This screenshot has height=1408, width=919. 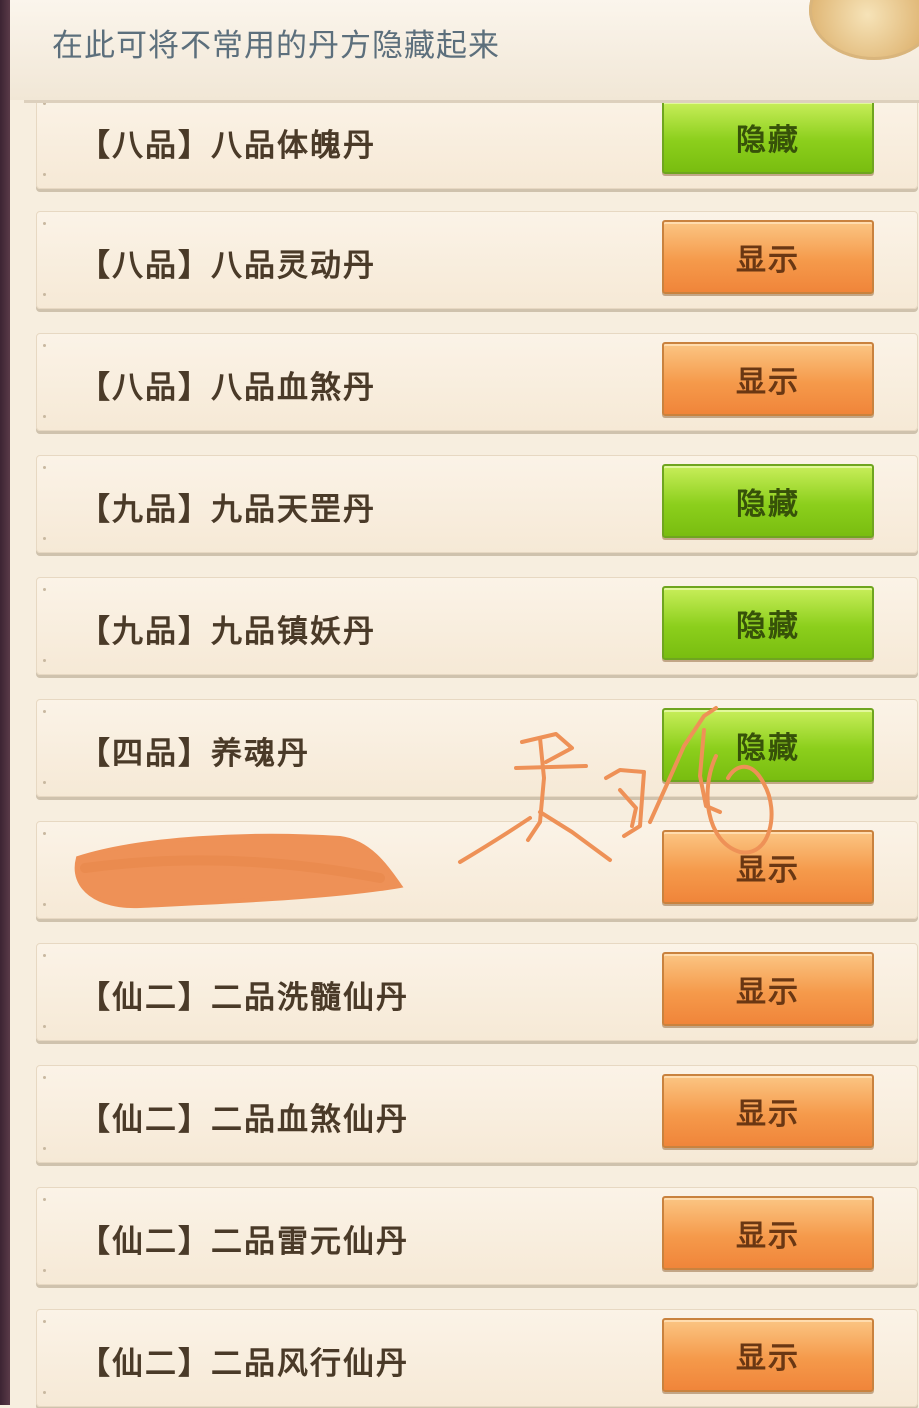 What do you see at coordinates (373, 876) in the screenshot?
I see `recipe-name: 丹` at bounding box center [373, 876].